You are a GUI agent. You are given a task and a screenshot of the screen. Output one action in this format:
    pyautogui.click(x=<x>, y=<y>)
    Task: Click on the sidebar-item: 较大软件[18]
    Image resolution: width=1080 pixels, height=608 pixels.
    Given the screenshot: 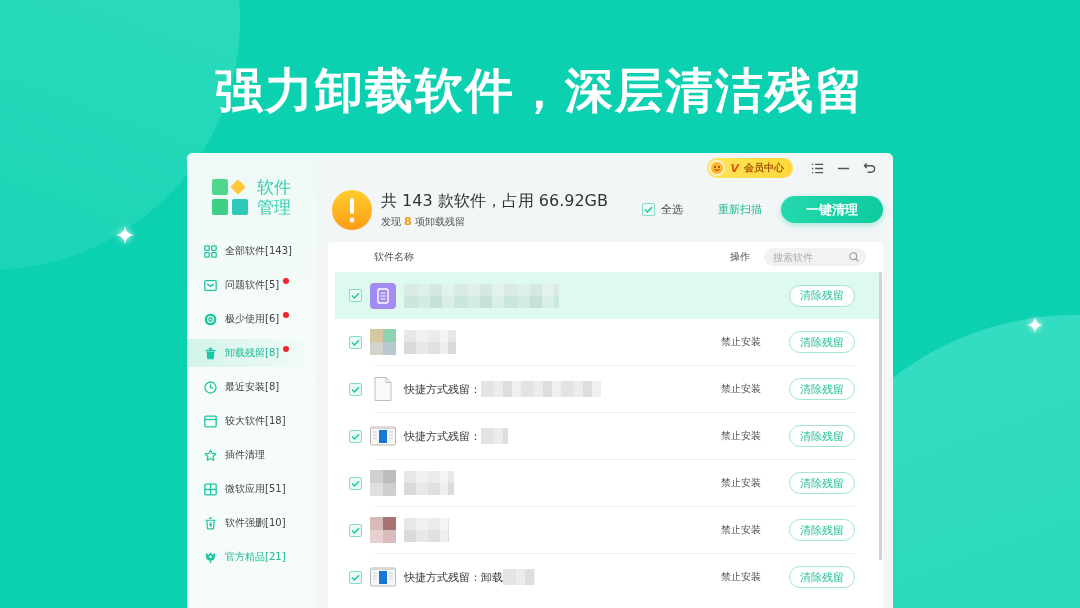 What is the action you would take?
    pyautogui.click(x=251, y=421)
    